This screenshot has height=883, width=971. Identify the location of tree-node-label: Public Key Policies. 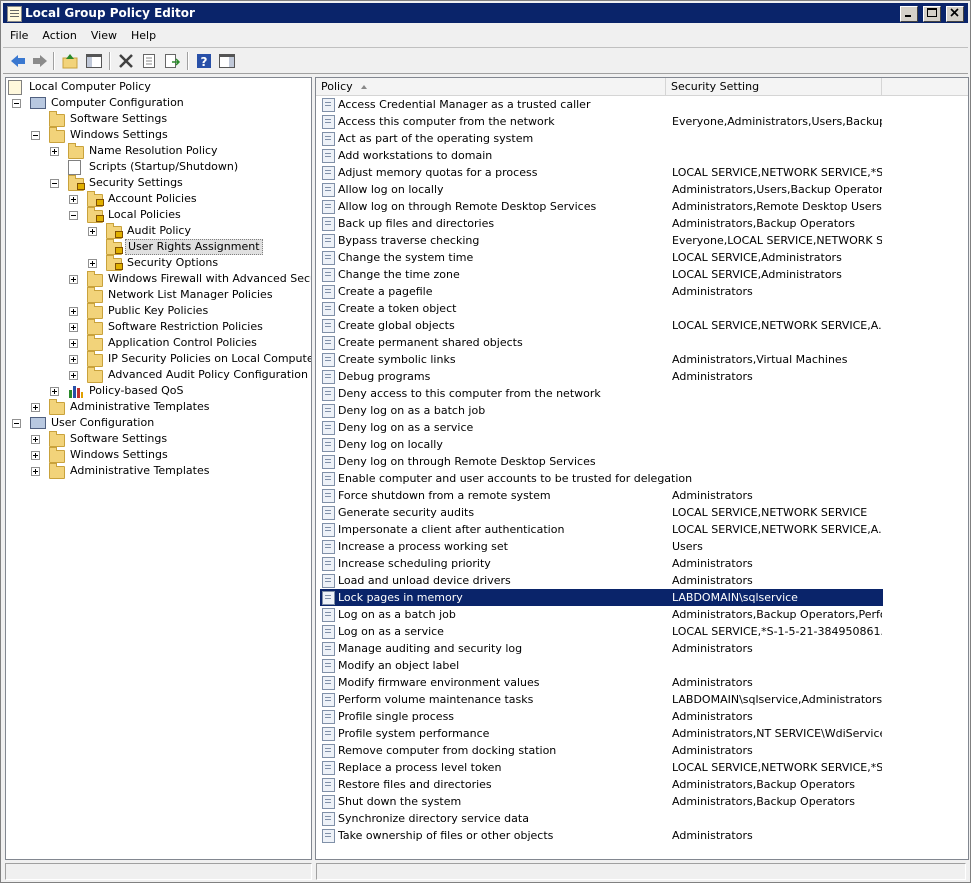
(158, 310).